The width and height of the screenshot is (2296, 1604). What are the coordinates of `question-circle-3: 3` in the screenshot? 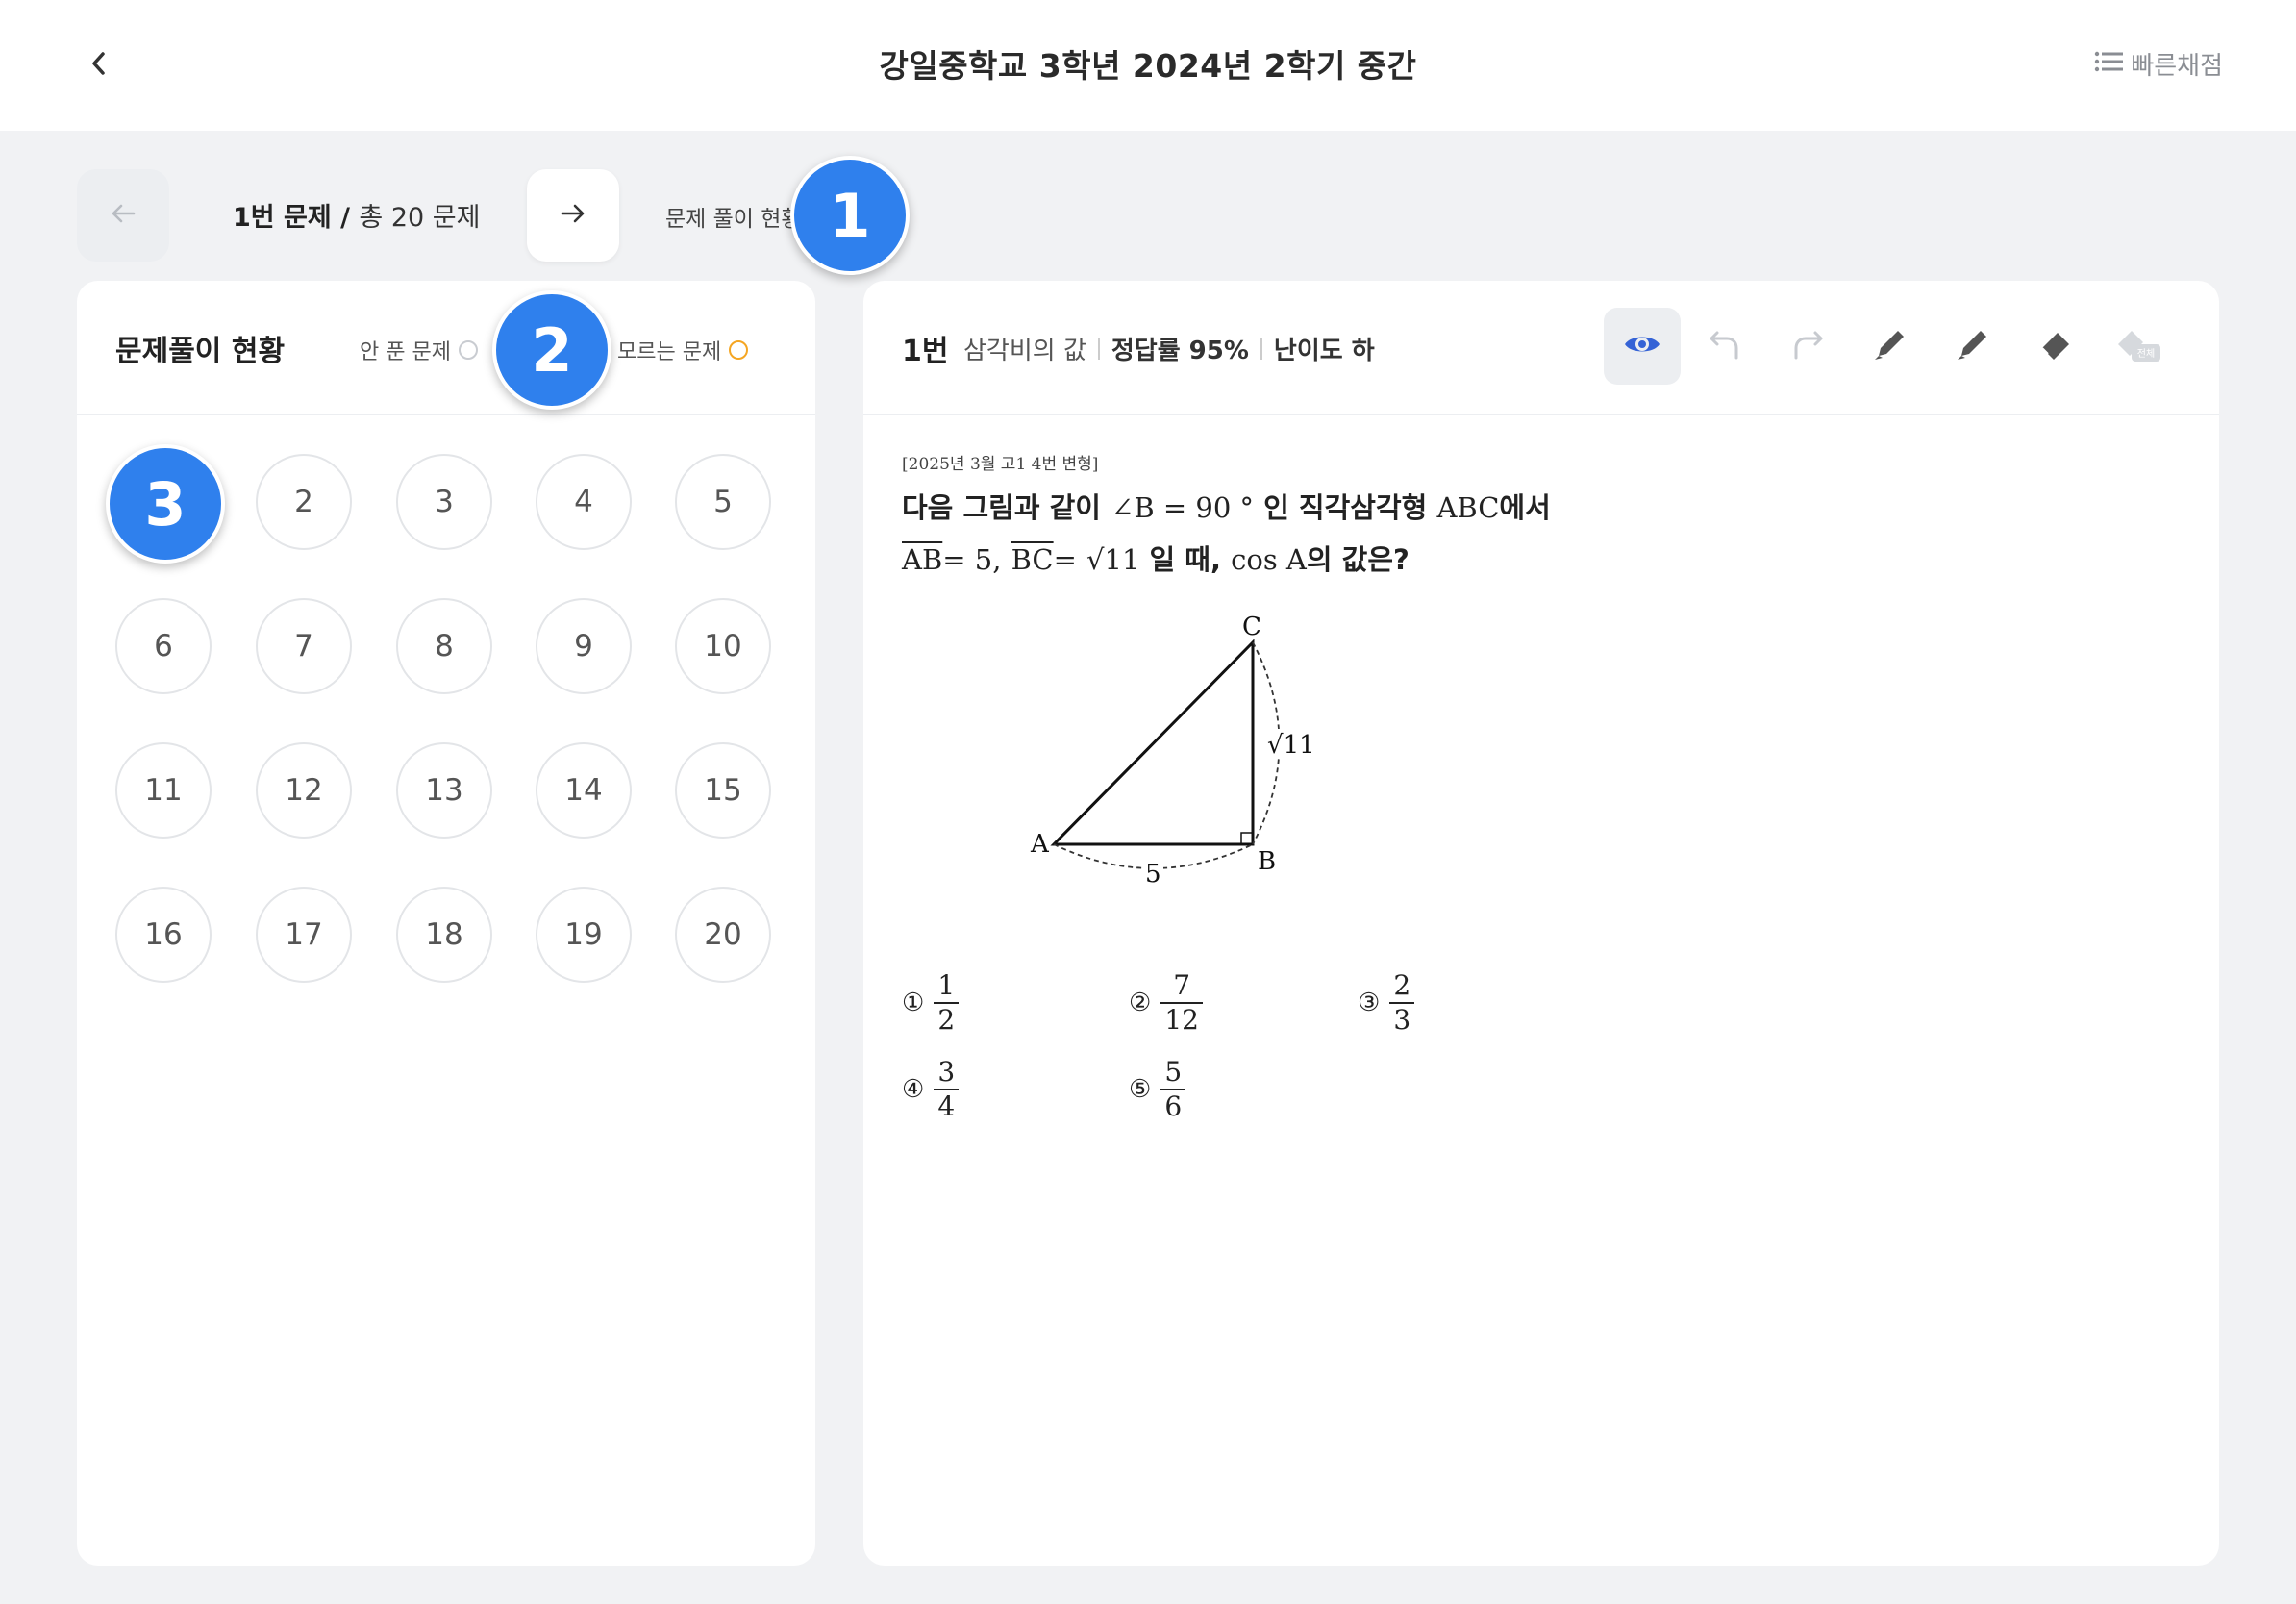 It's located at (444, 502).